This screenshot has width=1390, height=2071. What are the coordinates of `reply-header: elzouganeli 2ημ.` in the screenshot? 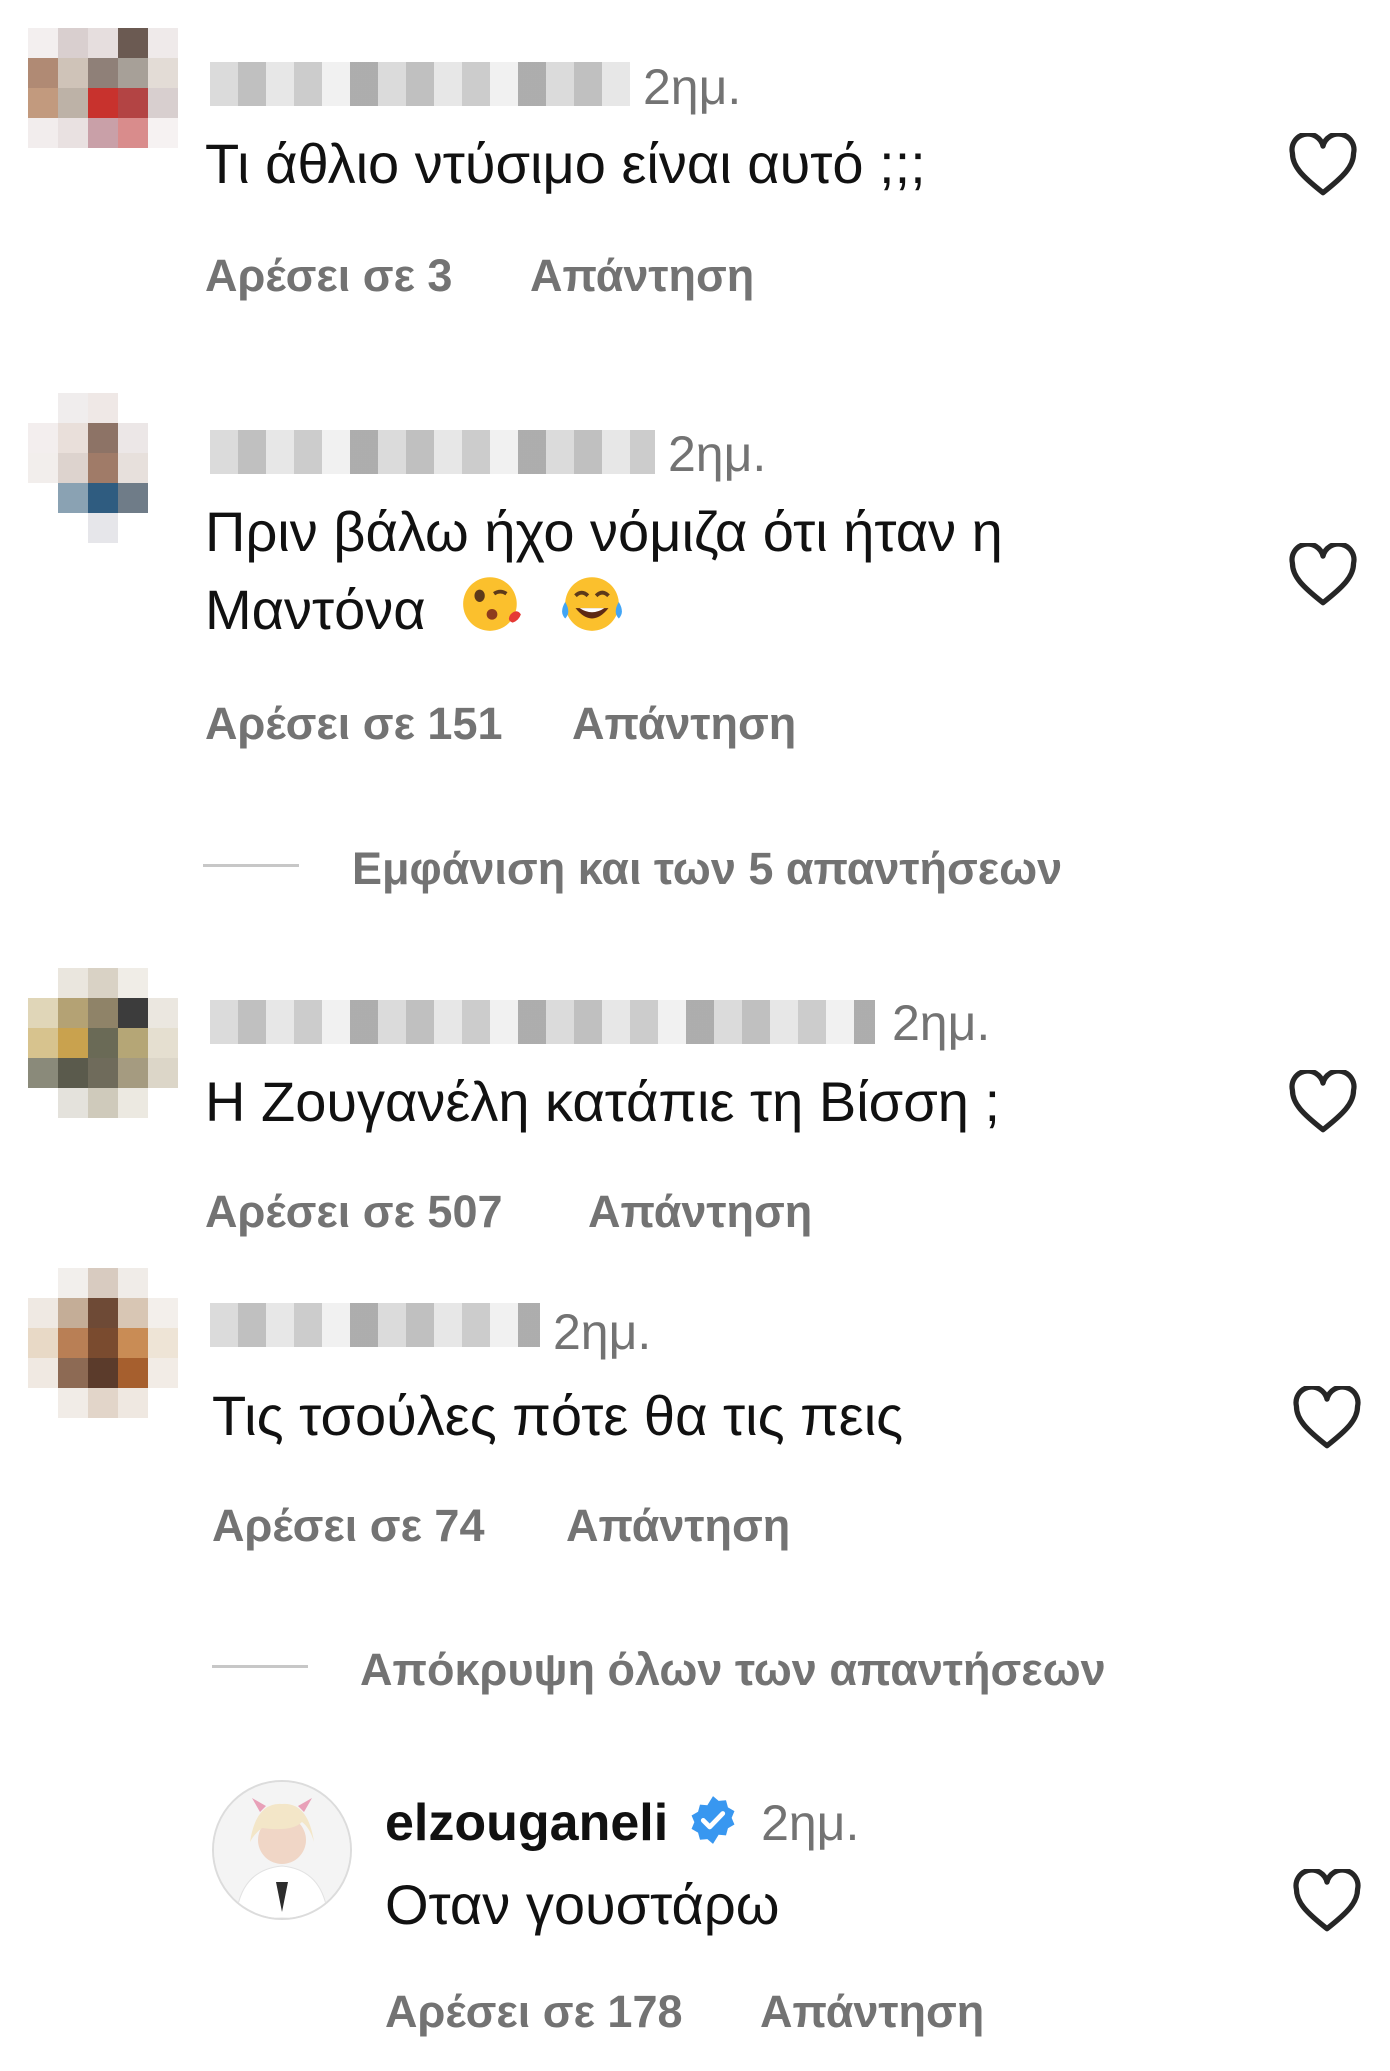 It's located at (622, 1823).